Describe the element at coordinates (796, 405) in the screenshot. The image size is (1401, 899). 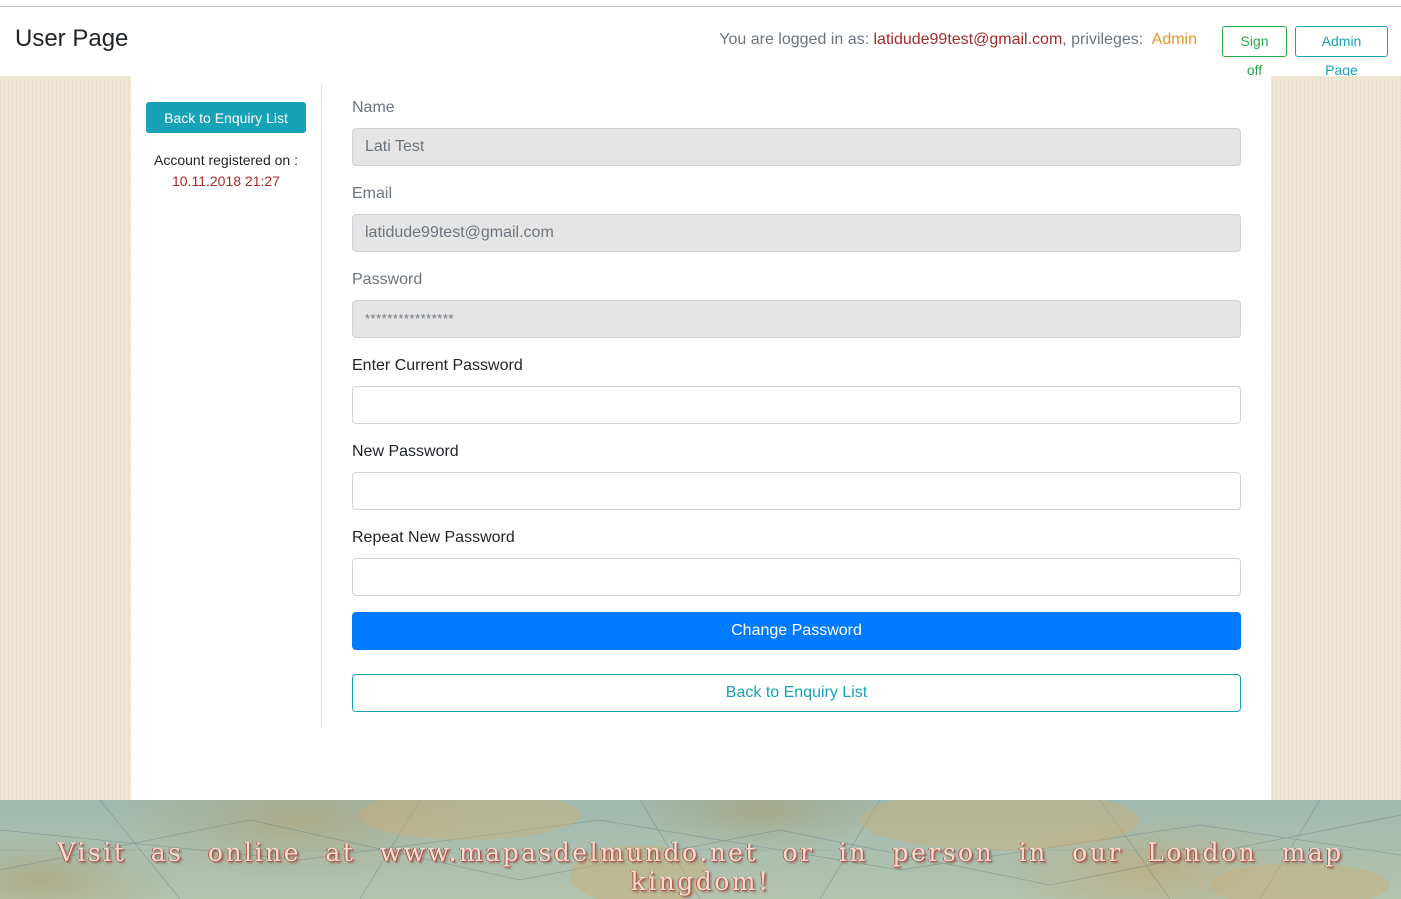
I see `current-password-input` at that location.